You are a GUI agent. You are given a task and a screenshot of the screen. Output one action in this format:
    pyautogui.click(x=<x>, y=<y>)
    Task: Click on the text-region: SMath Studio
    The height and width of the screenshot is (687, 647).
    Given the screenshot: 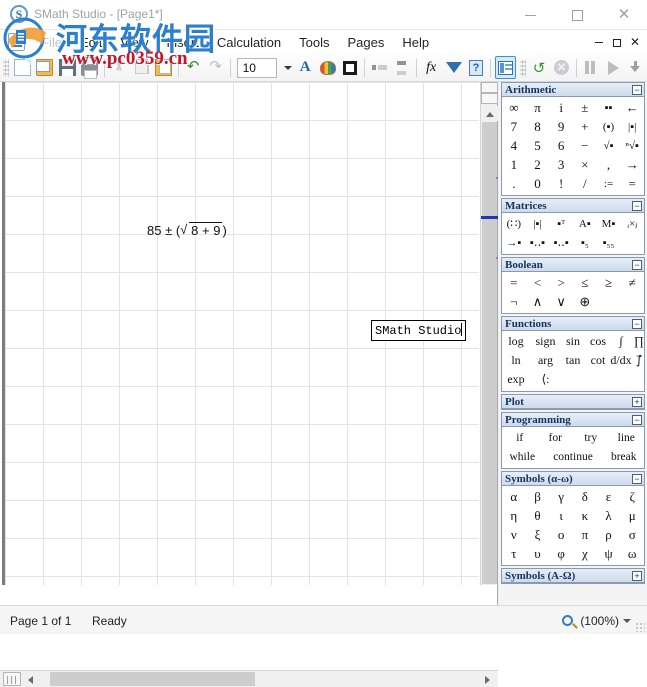 What is the action you would take?
    pyautogui.click(x=419, y=330)
    